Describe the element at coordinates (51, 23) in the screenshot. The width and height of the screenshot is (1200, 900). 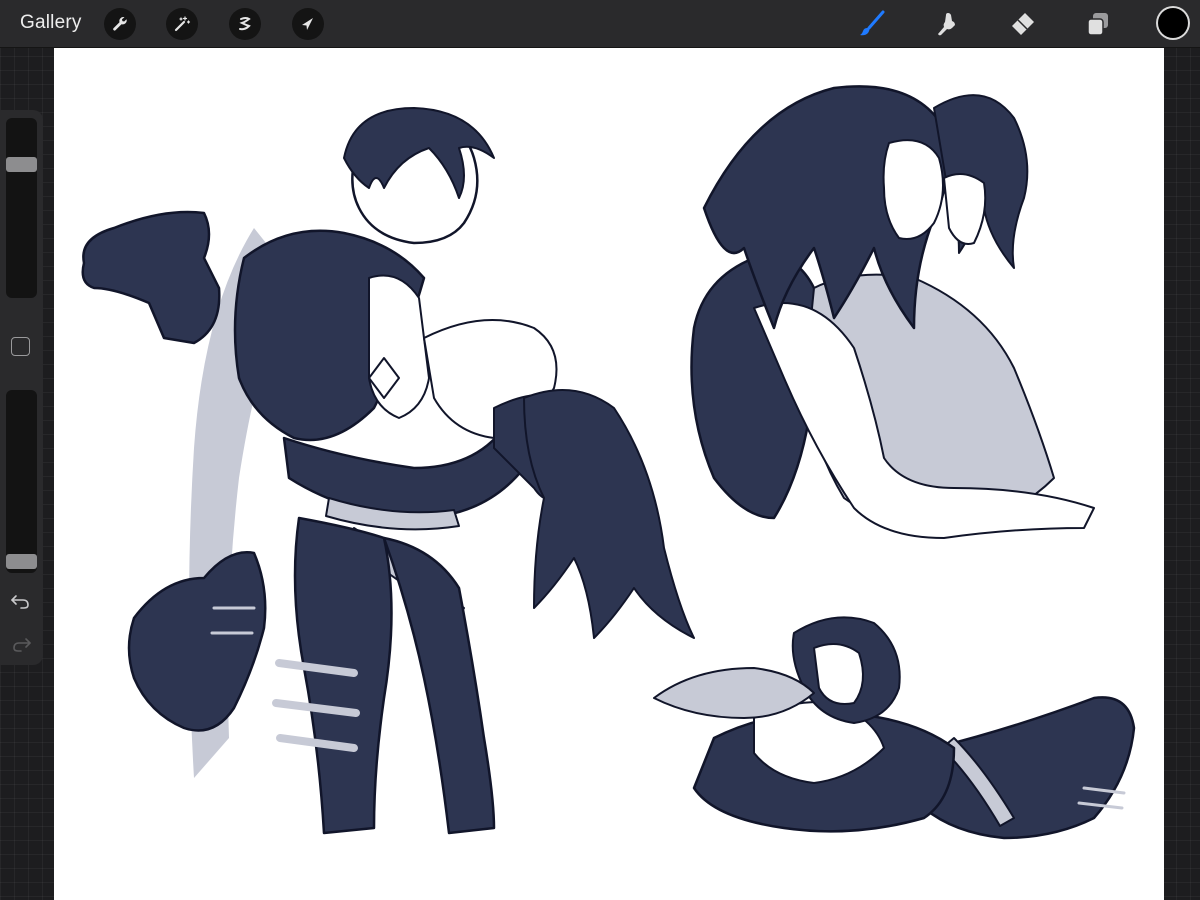
I see `gallery-button: Gallery` at that location.